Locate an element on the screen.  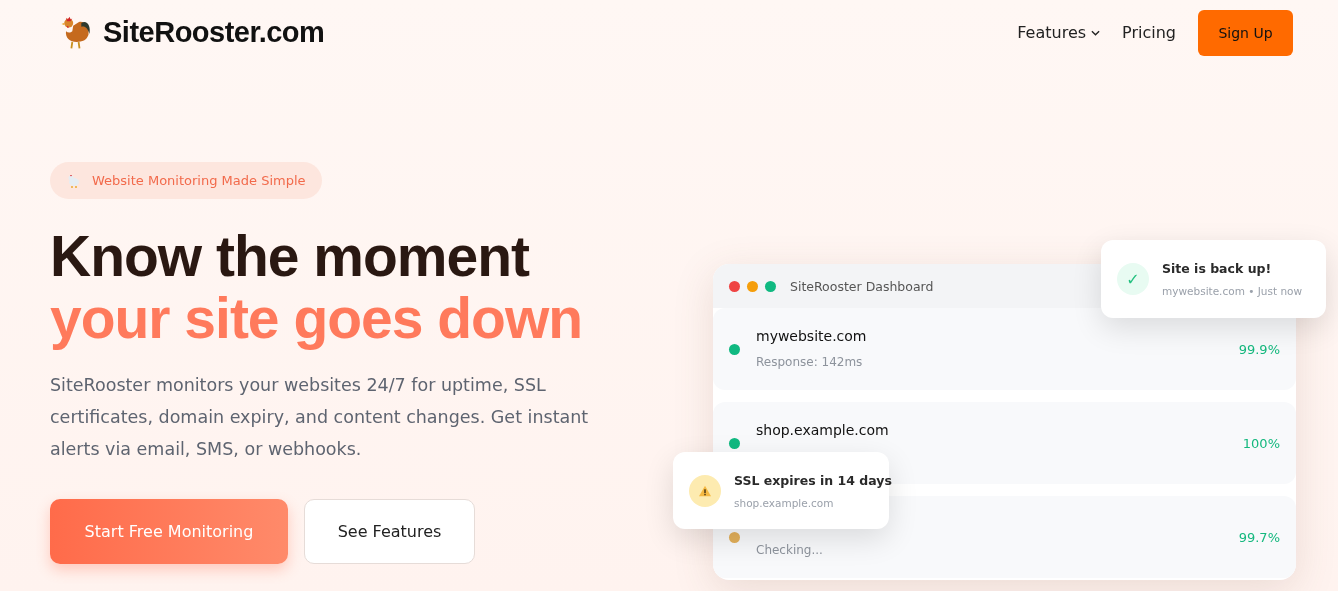
toast-title: SSL expires in 14 days is located at coordinates (813, 480).